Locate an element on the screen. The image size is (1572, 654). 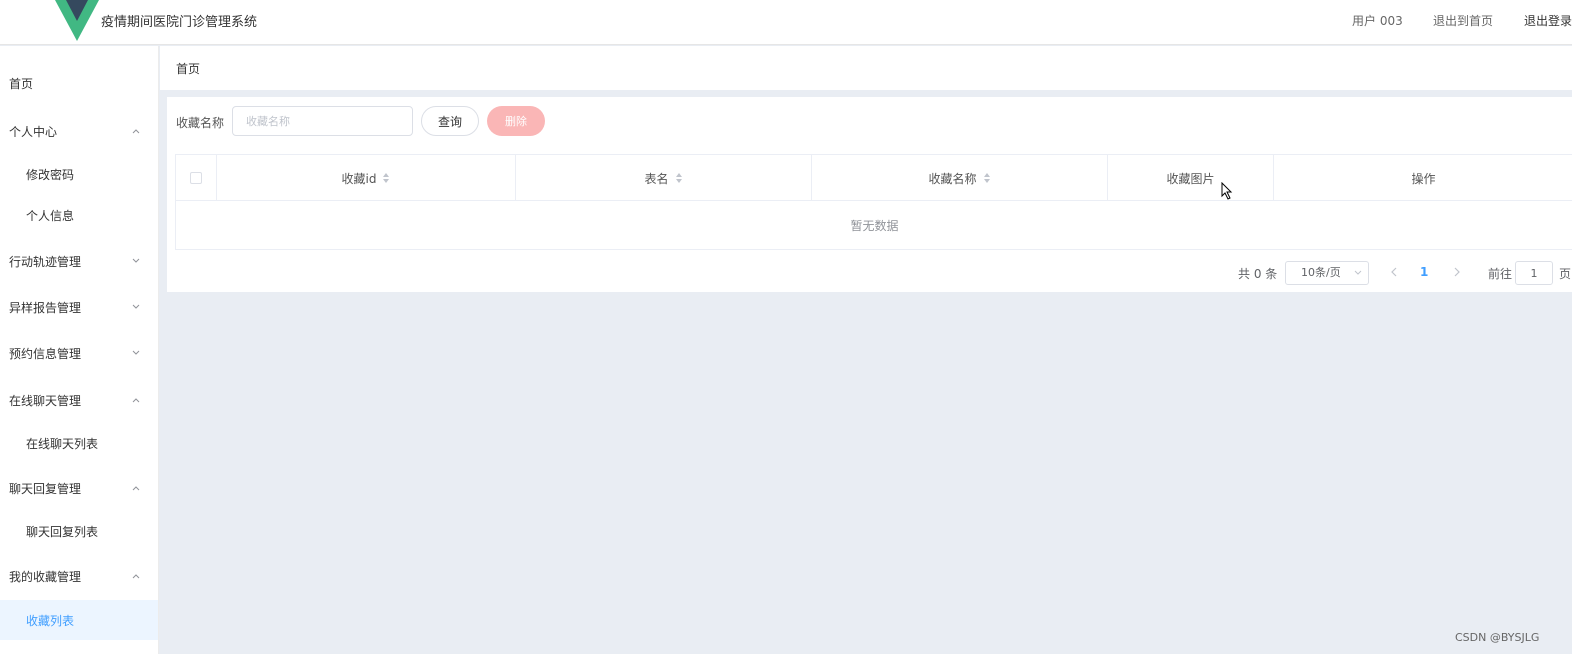
favorites-table: 收藏id 表名 收藏名称 收藏图片 操作 暂无数据 is located at coordinates (873, 202).